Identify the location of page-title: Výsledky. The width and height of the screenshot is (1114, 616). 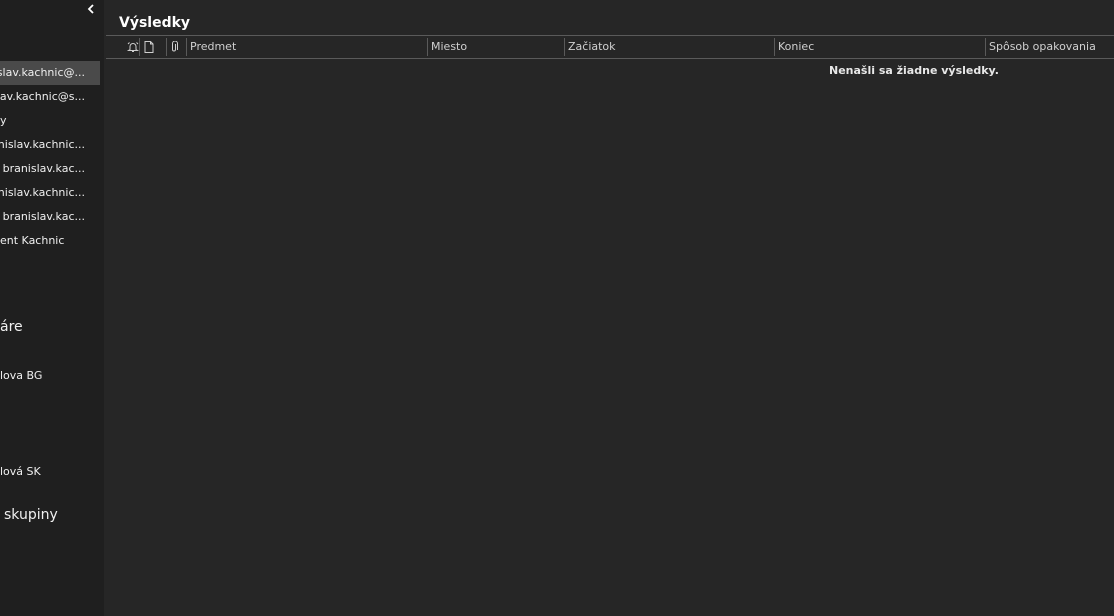
(155, 23).